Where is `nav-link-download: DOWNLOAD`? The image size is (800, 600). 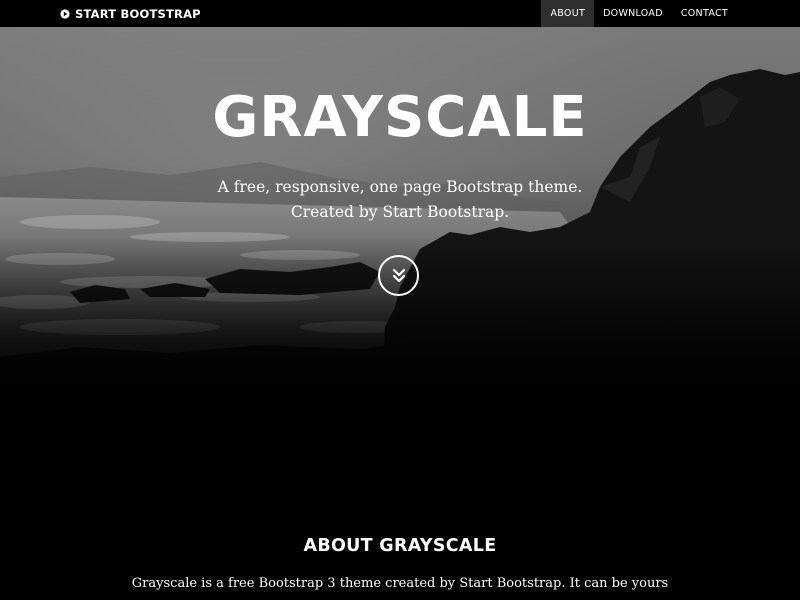
nav-link-download: DOWNLOAD is located at coordinates (633, 13).